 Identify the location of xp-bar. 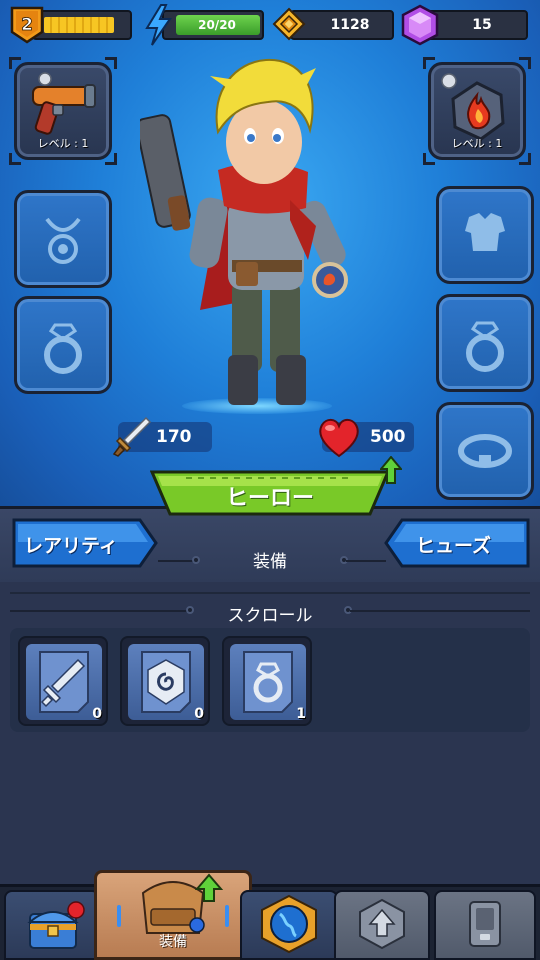
(82, 25).